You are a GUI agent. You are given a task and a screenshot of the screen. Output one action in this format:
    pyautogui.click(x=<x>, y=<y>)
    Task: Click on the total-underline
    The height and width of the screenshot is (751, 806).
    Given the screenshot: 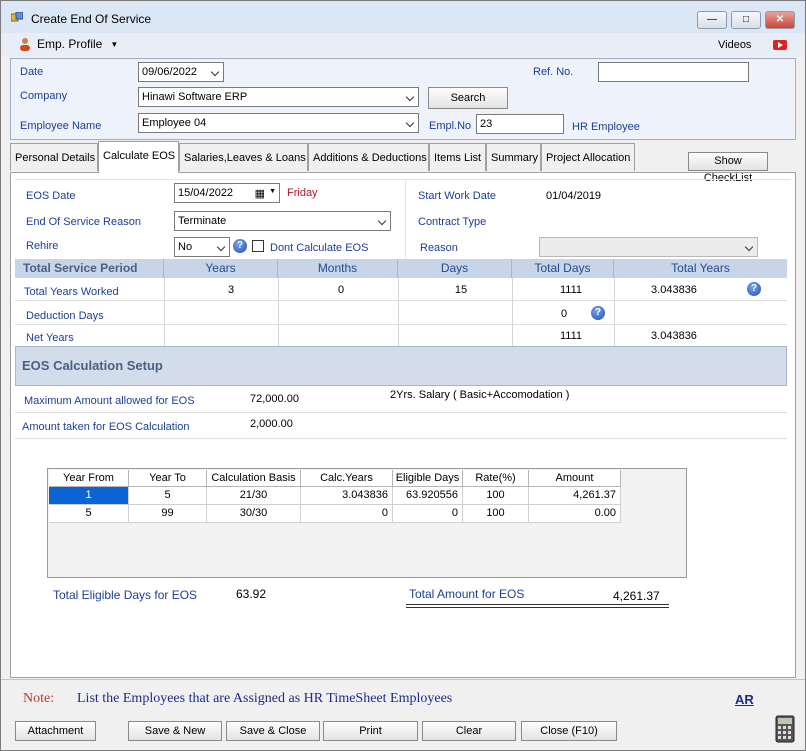 What is the action you would take?
    pyautogui.click(x=537, y=606)
    